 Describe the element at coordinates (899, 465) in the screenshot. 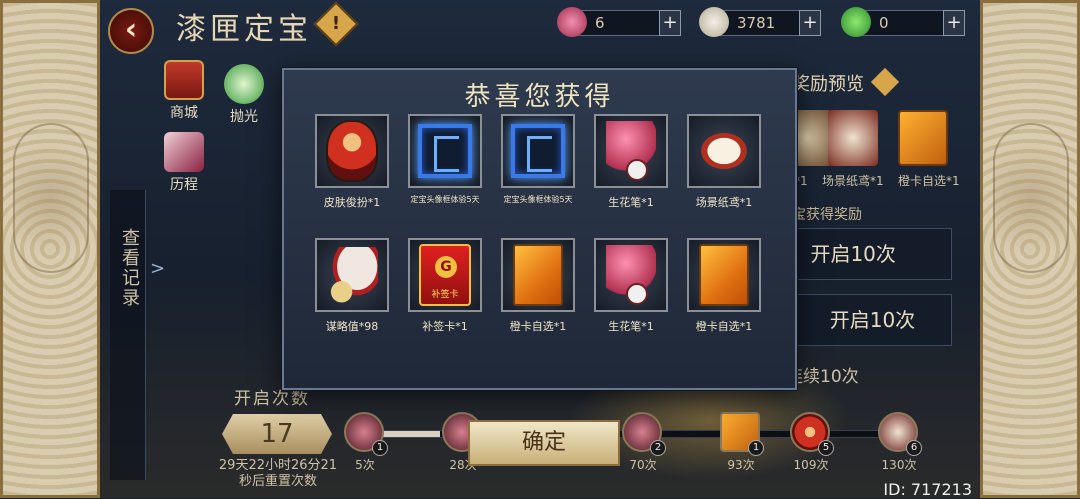

I see `milestone-label: 130次` at that location.